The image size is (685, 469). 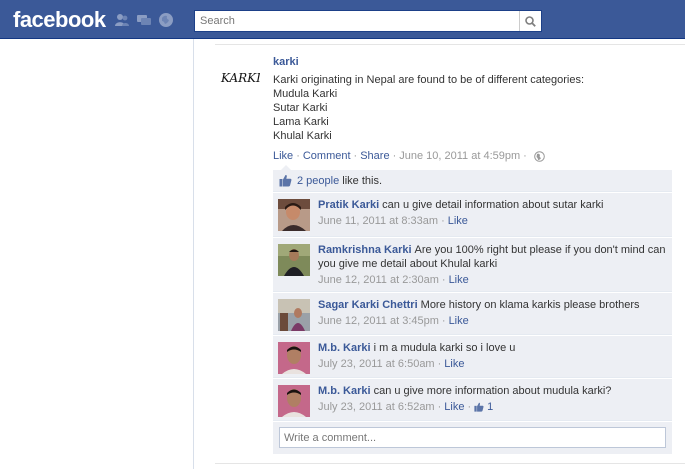 What do you see at coordinates (365, 250) in the screenshot?
I see `comment-author: Ramkrishna Karki` at bounding box center [365, 250].